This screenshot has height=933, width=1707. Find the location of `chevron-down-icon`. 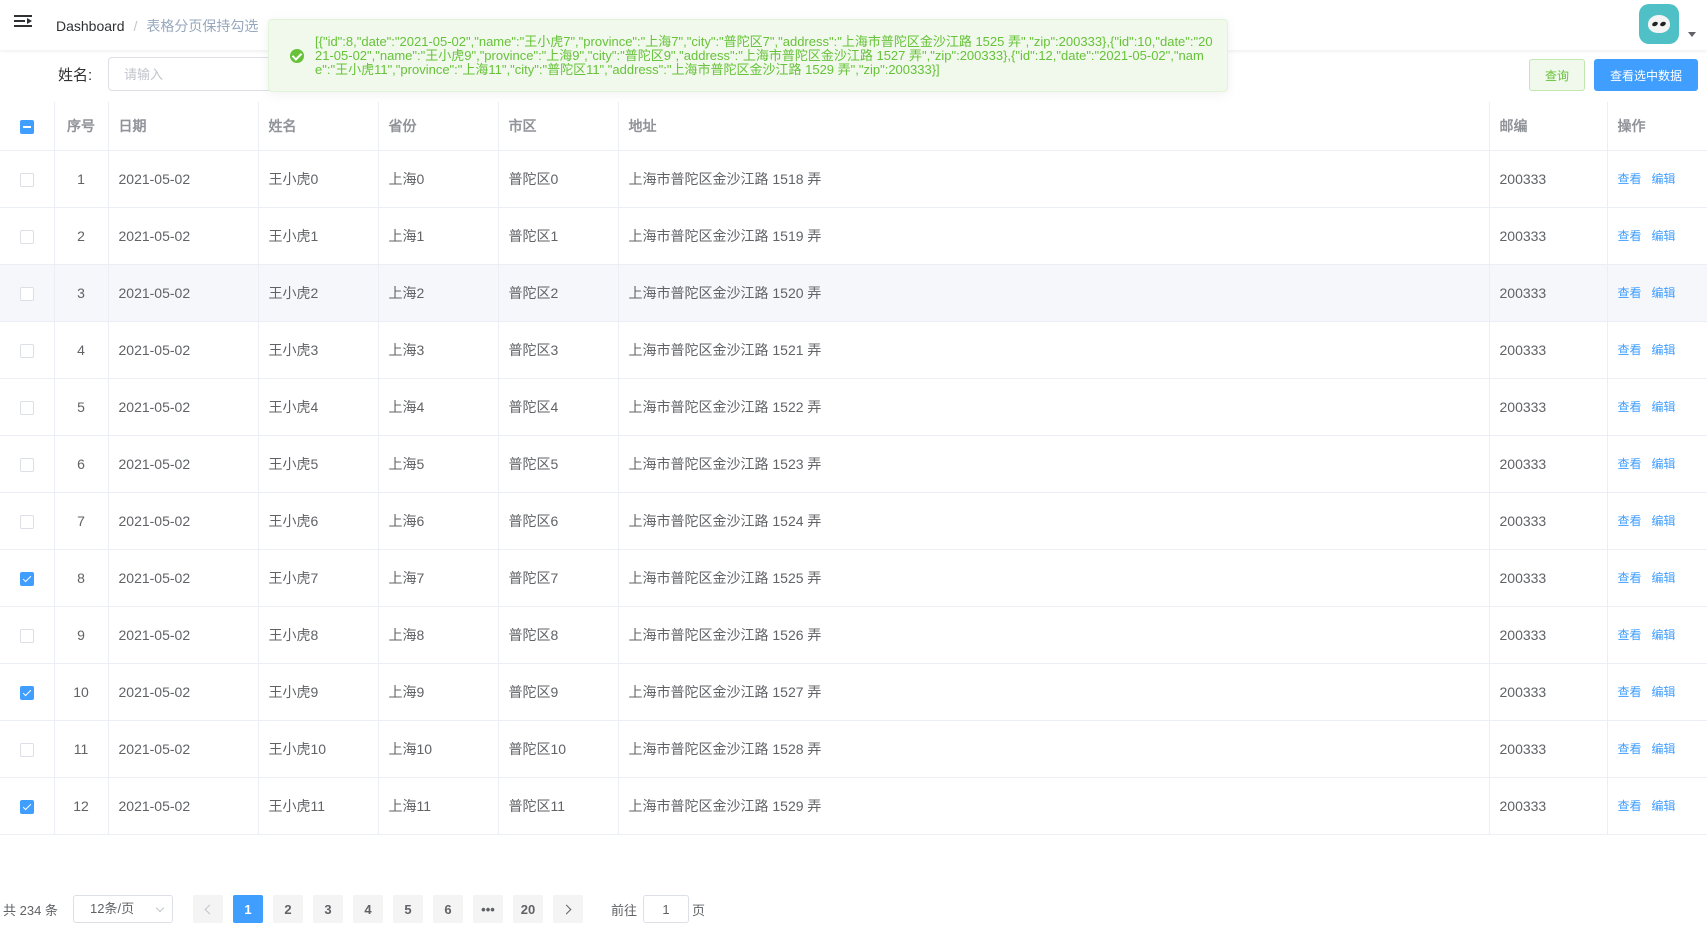

chevron-down-icon is located at coordinates (1692, 34).